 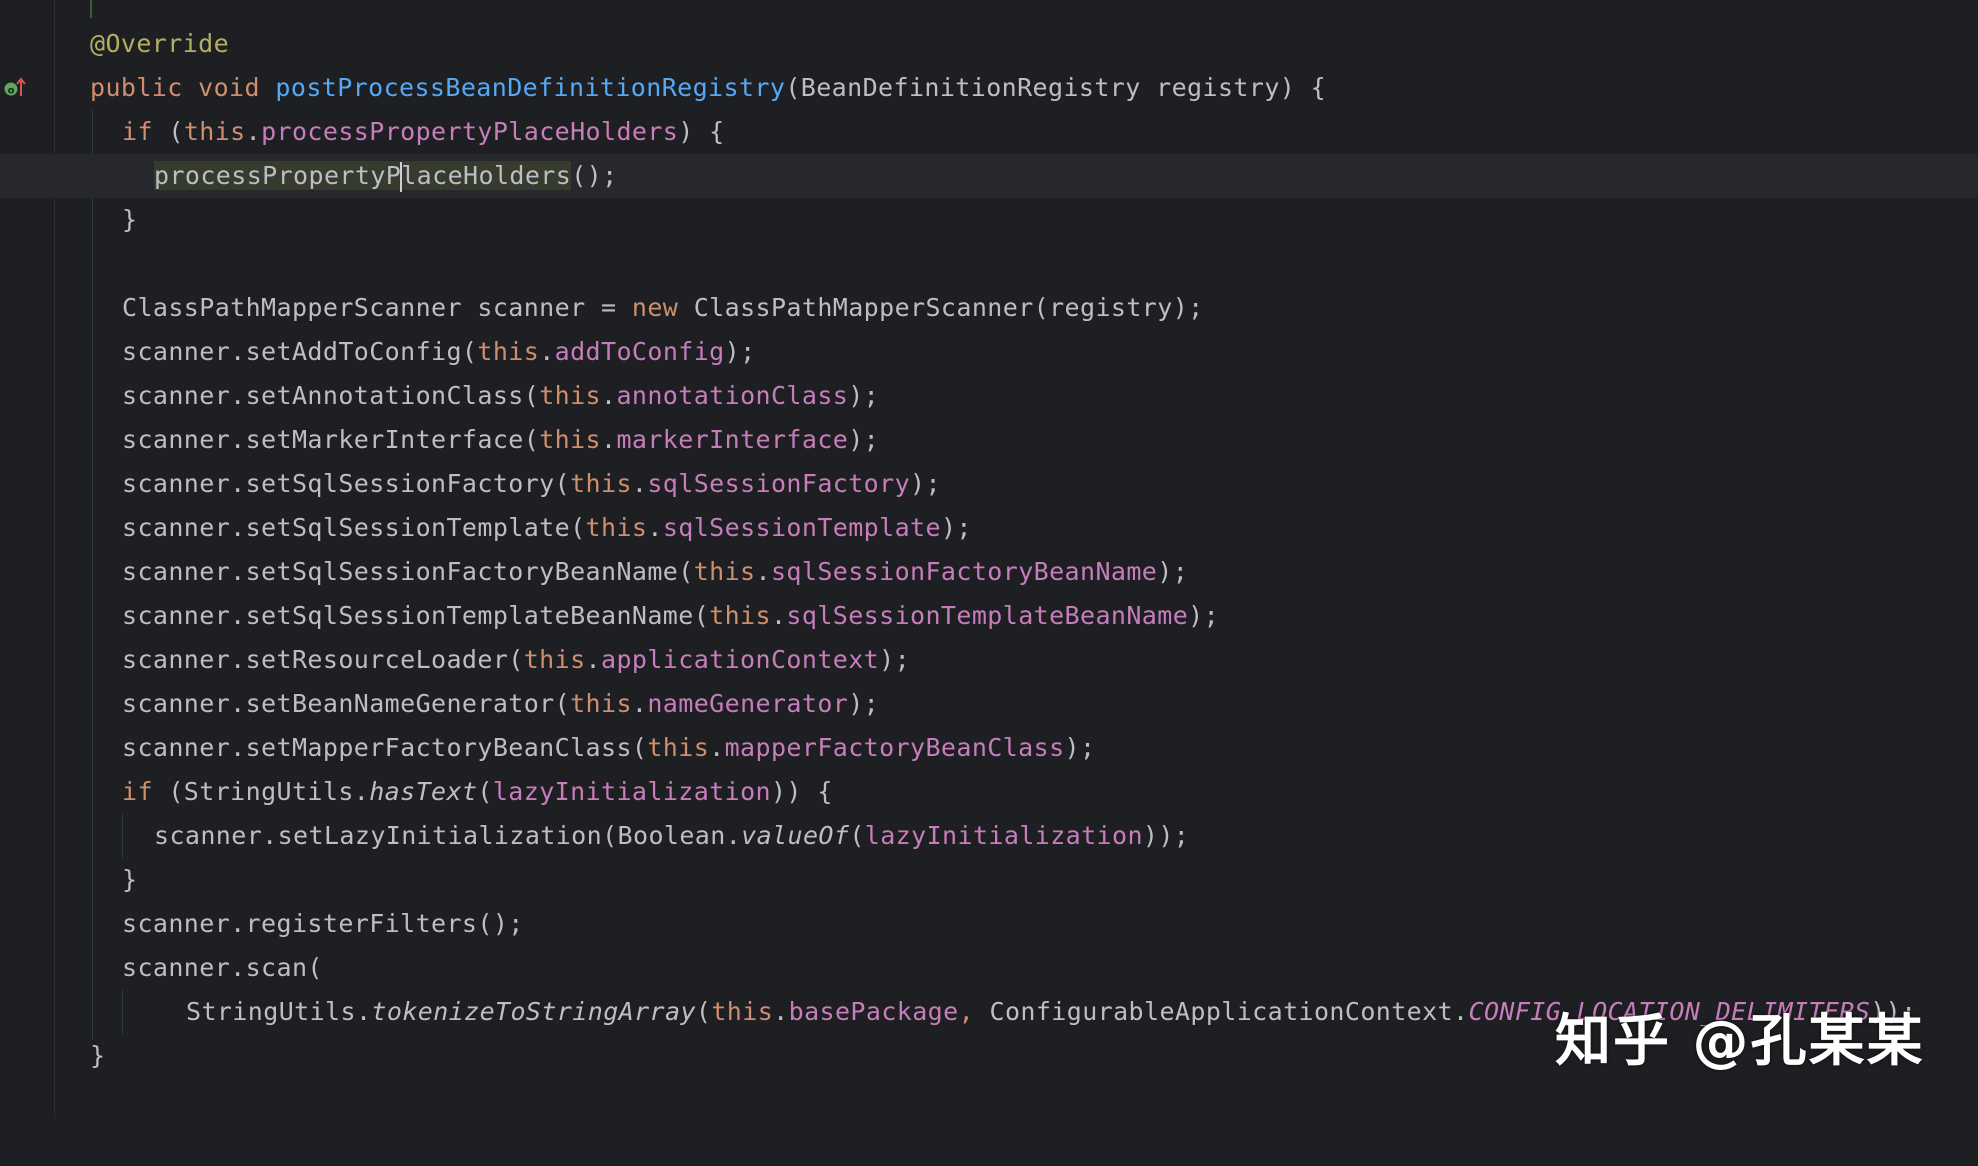 What do you see at coordinates (160, 43) in the screenshot?
I see `annotation-override: @Override` at bounding box center [160, 43].